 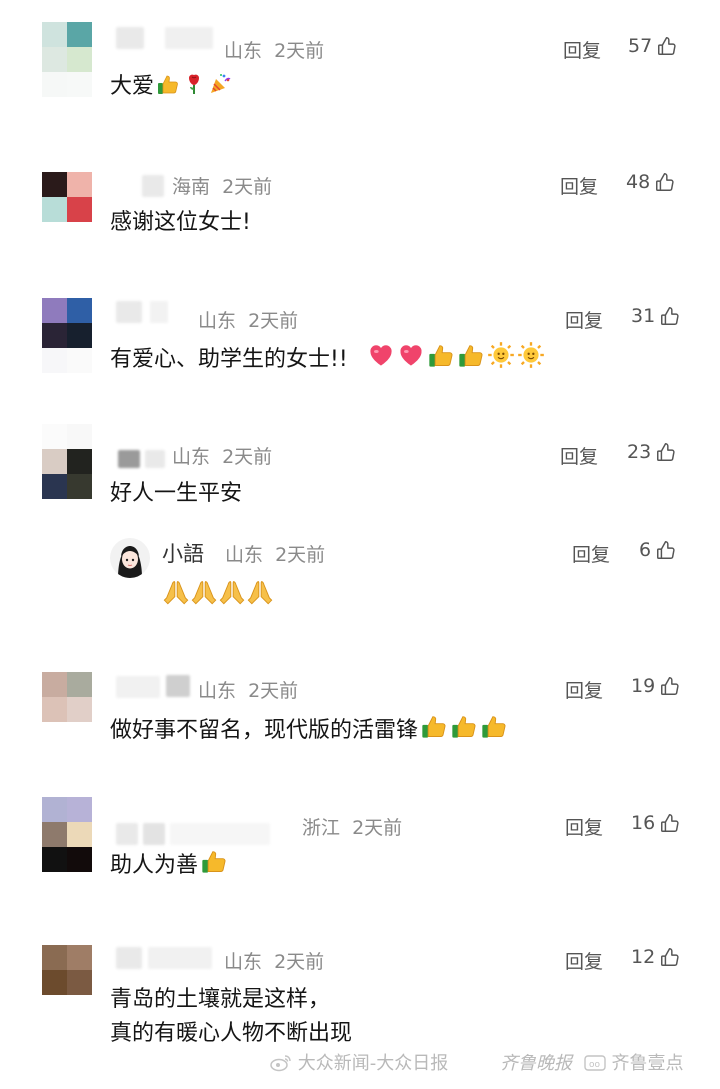 What do you see at coordinates (180, 222) in the screenshot?
I see `comment-text: 感谢这位女士!` at bounding box center [180, 222].